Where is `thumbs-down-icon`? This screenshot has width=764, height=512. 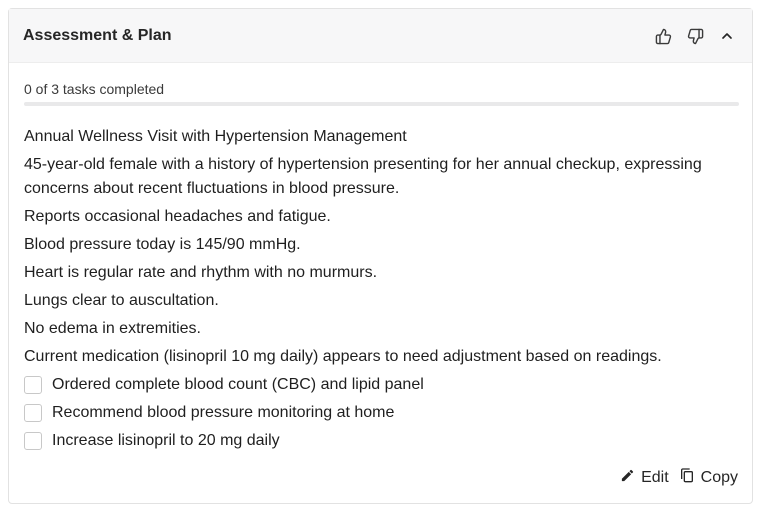
thumbs-down-icon is located at coordinates (695, 36).